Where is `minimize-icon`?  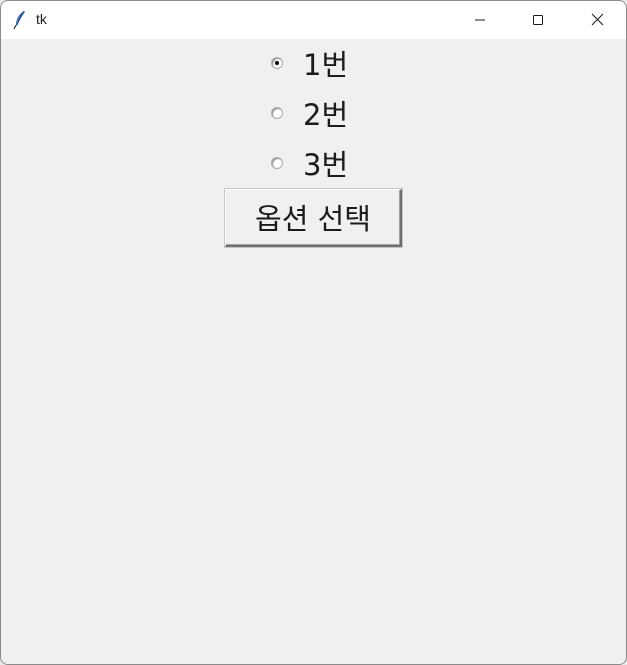
minimize-icon is located at coordinates (480, 20).